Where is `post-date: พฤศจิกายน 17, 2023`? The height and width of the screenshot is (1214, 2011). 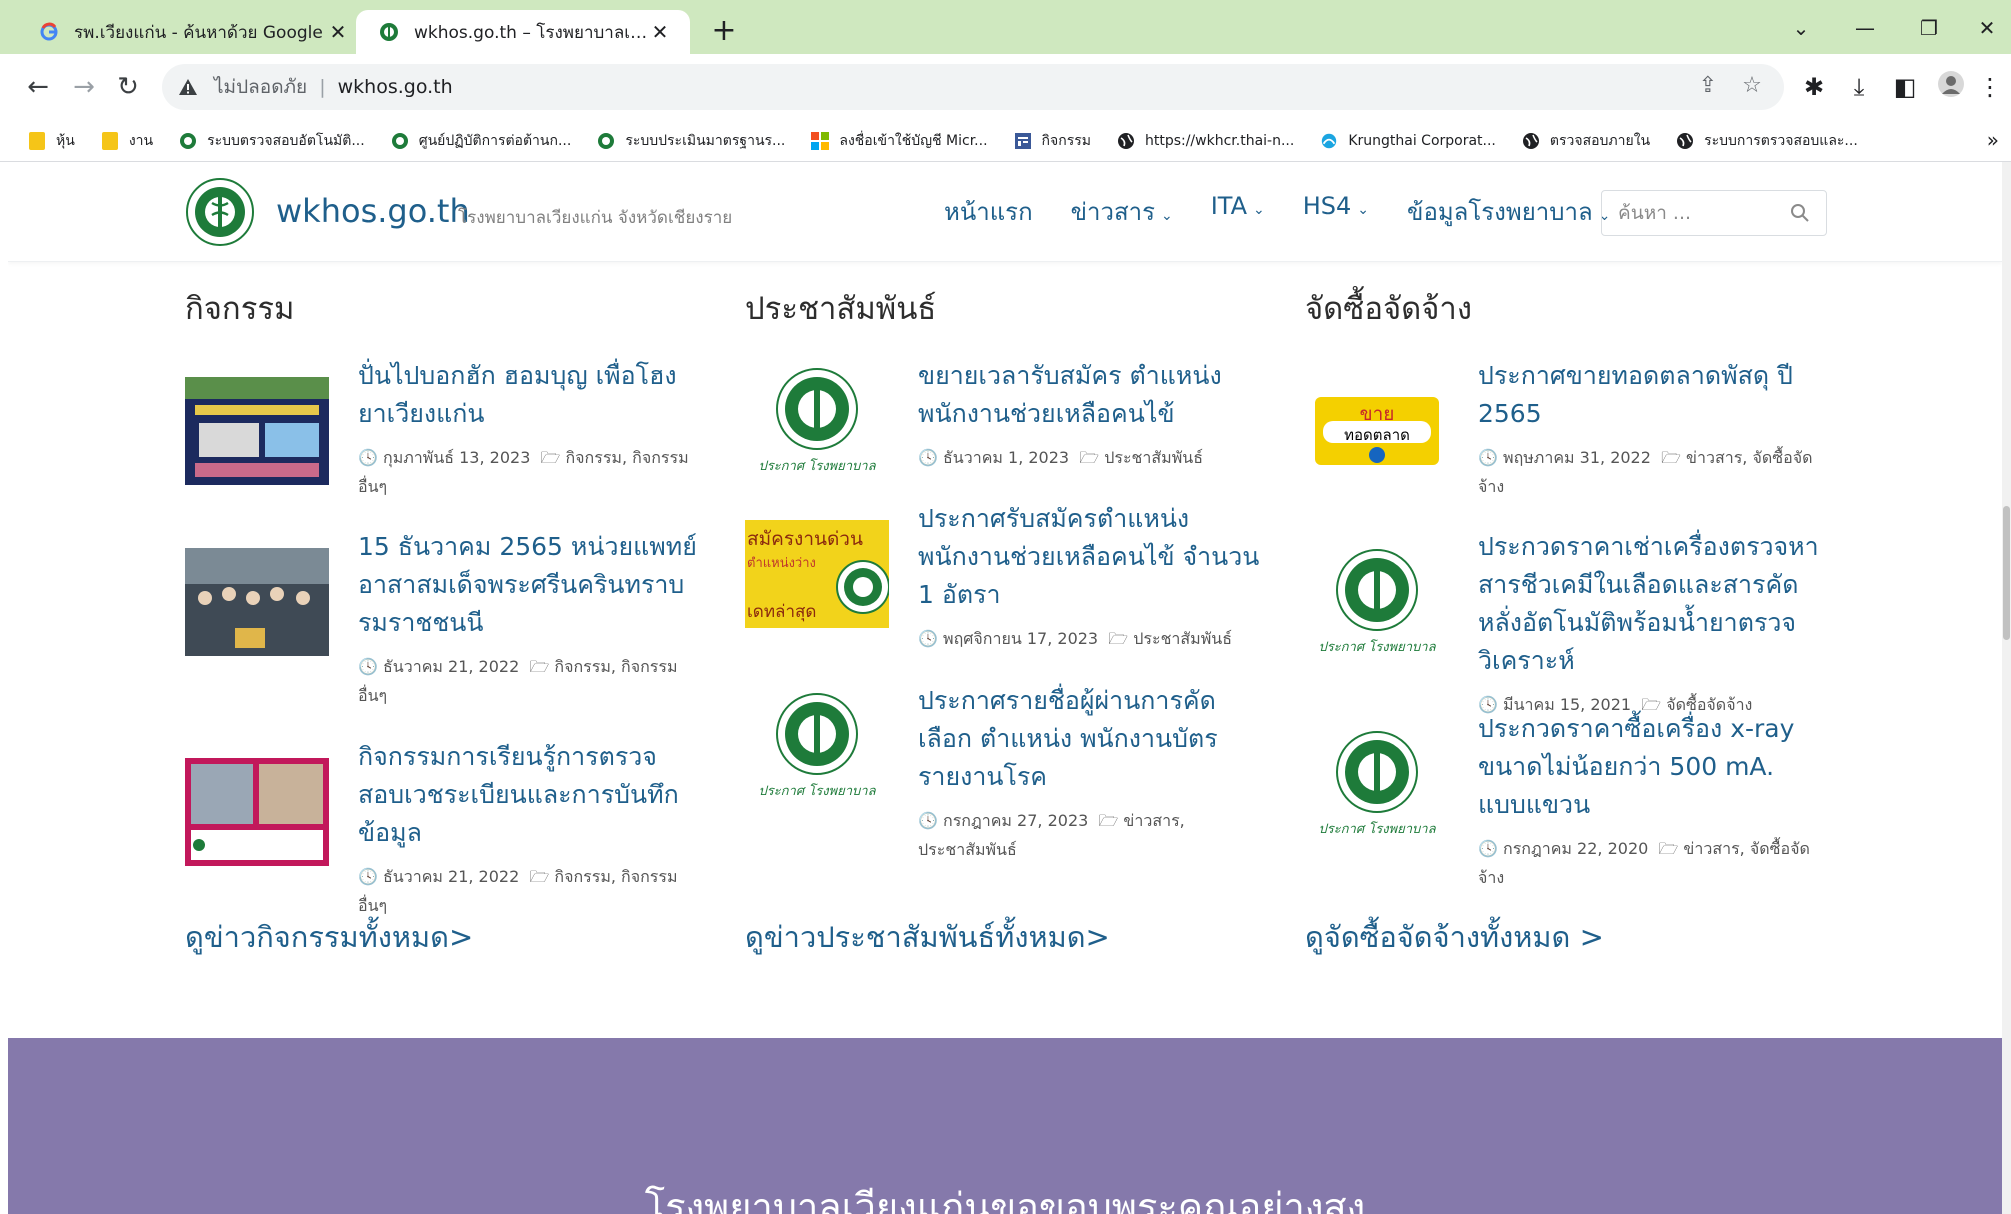
post-date: พฤศจิกายน 17, 2023 is located at coordinates (1020, 638).